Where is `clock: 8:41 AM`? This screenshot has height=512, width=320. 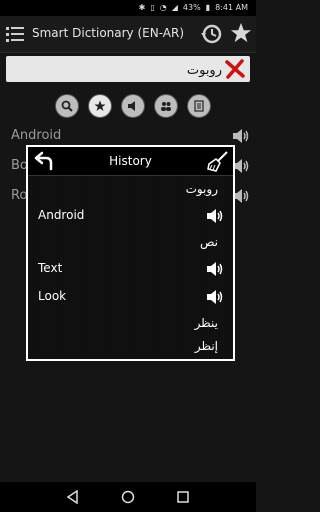 clock: 8:41 AM is located at coordinates (231, 7).